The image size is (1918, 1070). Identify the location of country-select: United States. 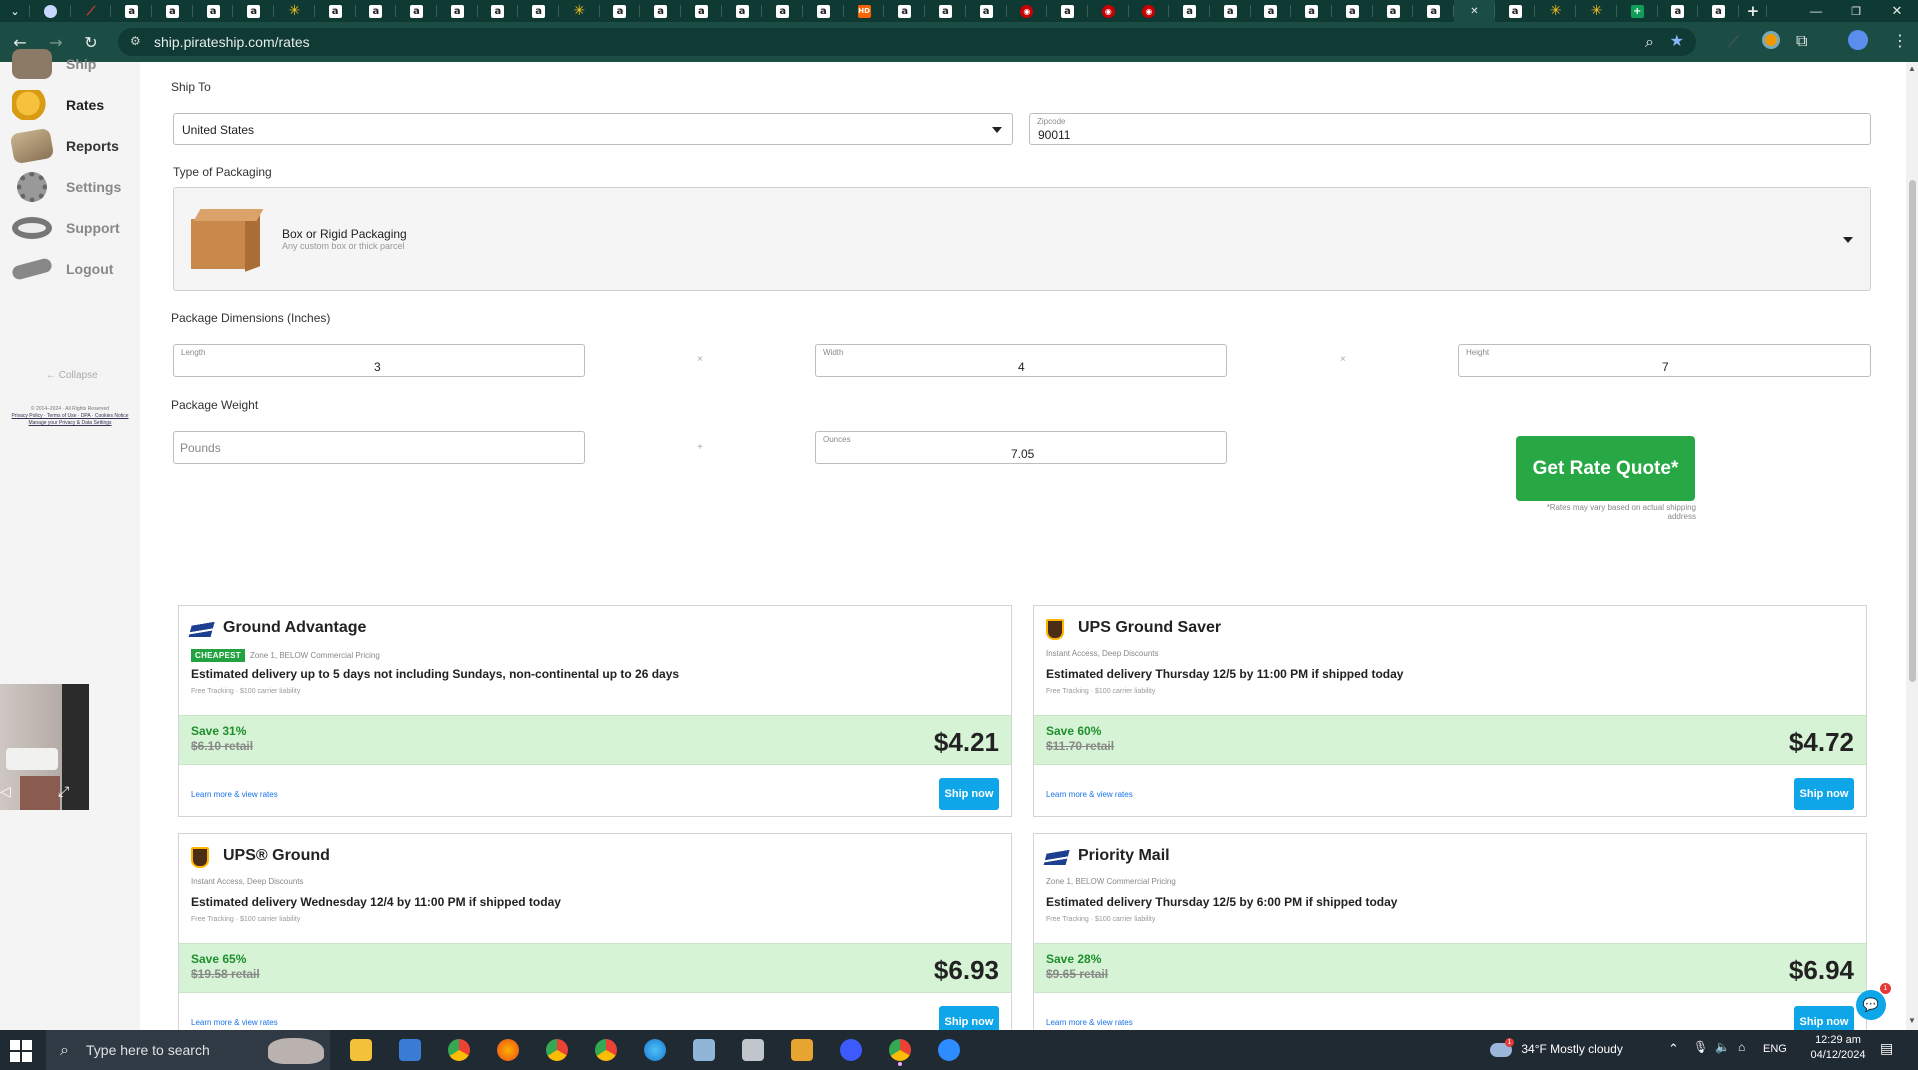
(593, 129).